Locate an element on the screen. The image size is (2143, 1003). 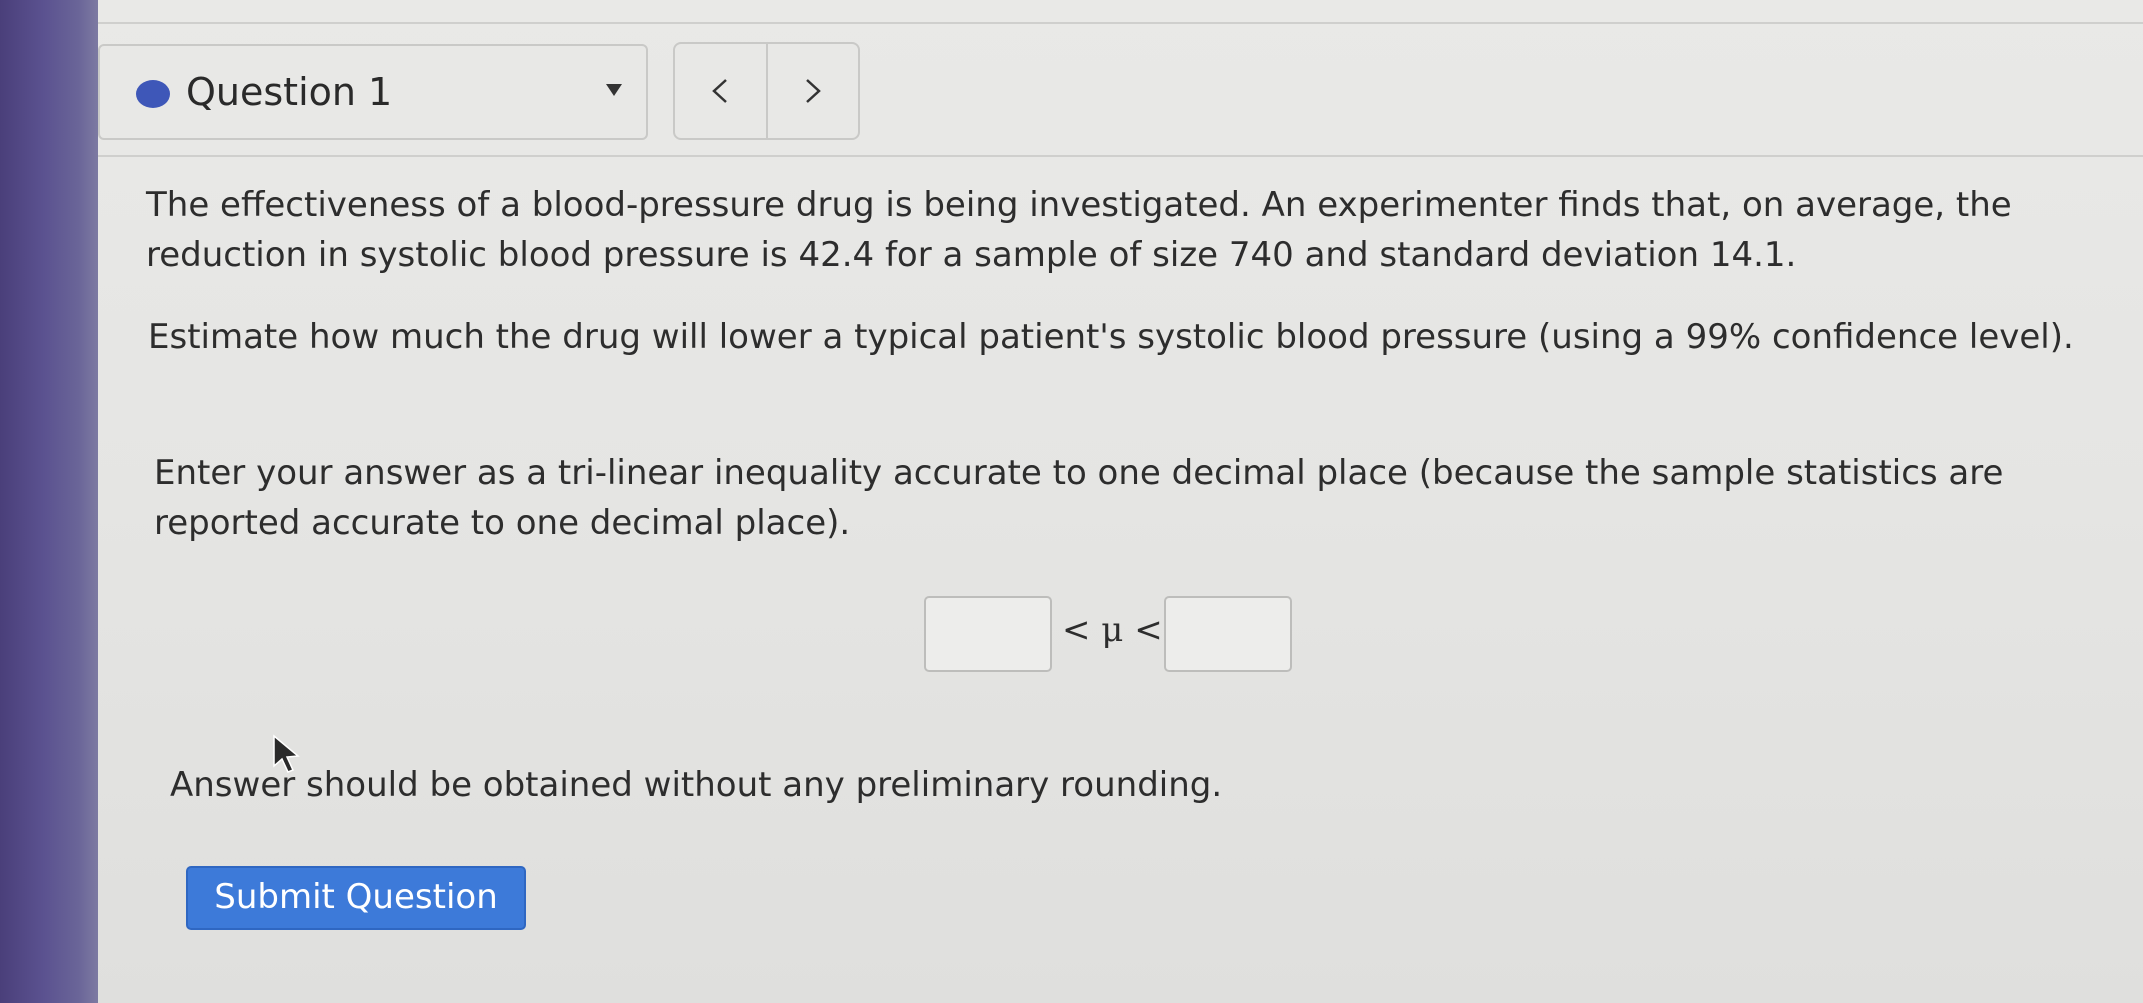
screen-bezel is located at coordinates (49, 501).